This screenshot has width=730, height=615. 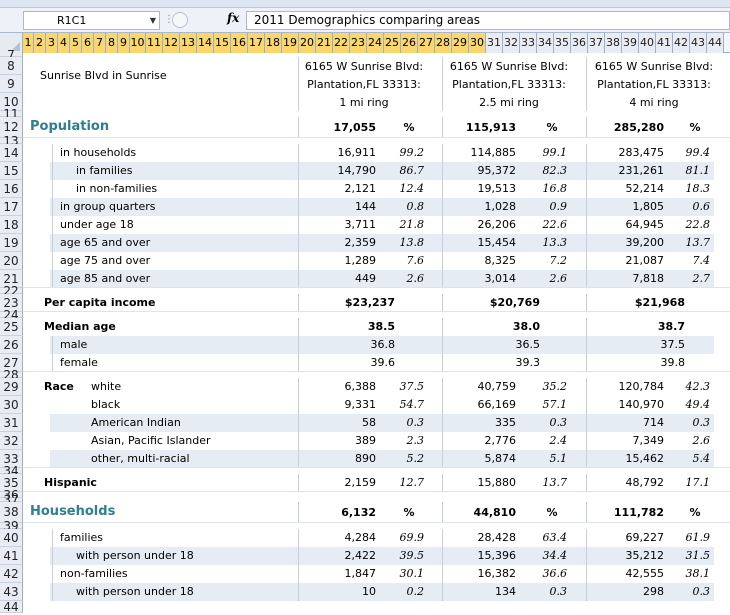 What do you see at coordinates (91, 20) in the screenshot?
I see `name-box: R1C1 ▼` at bounding box center [91, 20].